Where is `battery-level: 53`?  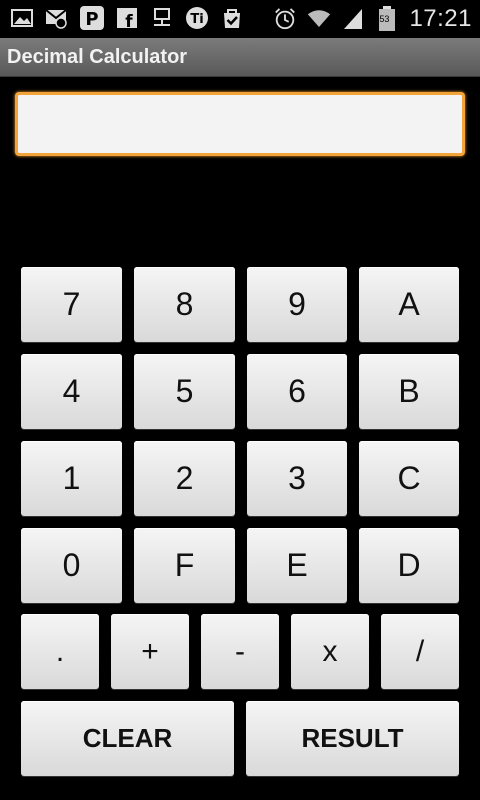
battery-level: 53 is located at coordinates (384, 19).